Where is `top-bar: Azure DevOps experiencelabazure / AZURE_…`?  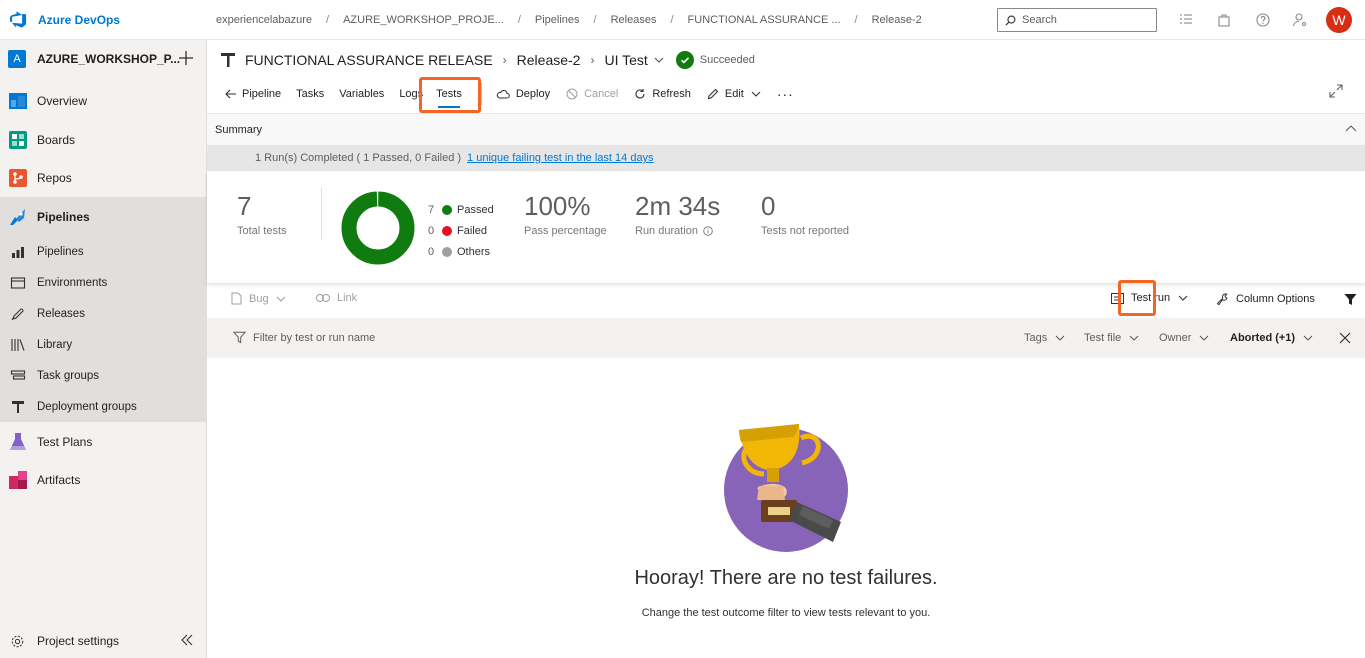
top-bar: Azure DevOps experiencelabazure / AZURE_… is located at coordinates (682, 20).